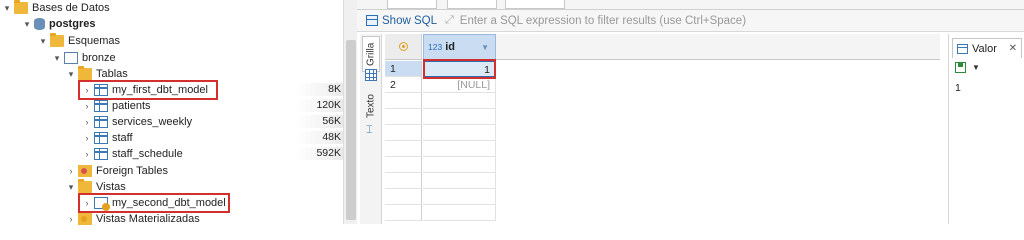 The height and width of the screenshot is (240, 1024). I want to click on tab-label: Grilla, so click(371, 54).